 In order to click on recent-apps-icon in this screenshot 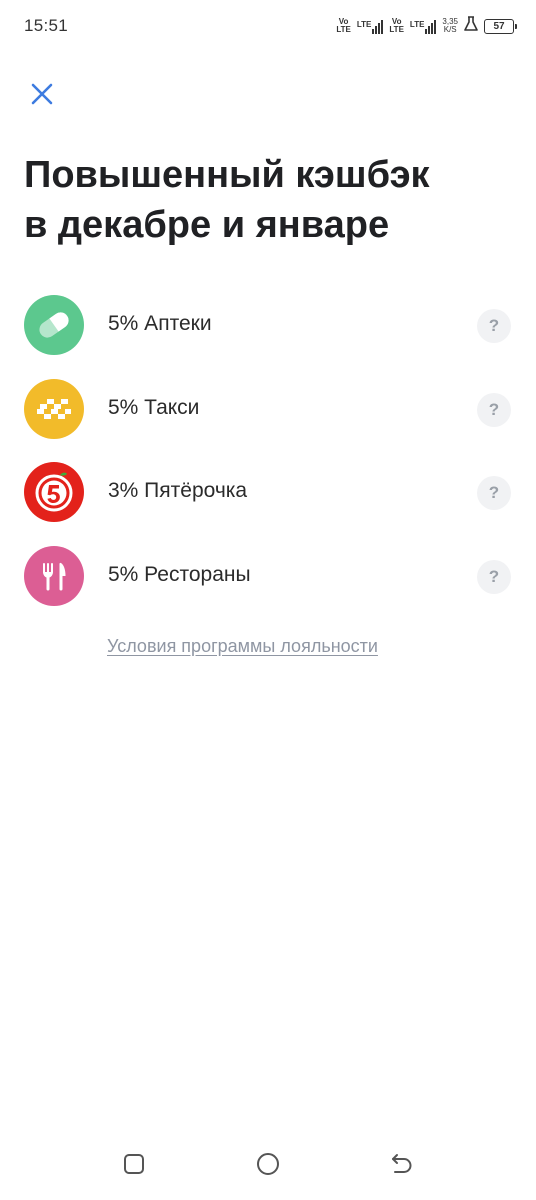, I will do `click(134, 1166)`.